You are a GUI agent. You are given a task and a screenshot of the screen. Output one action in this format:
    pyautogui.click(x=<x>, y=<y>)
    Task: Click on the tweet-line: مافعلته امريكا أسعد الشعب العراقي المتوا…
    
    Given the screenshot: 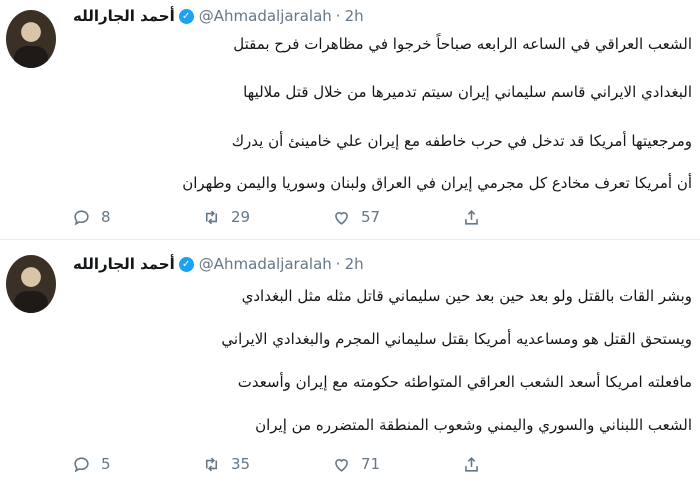 What is the action you would take?
    pyautogui.click(x=464, y=382)
    